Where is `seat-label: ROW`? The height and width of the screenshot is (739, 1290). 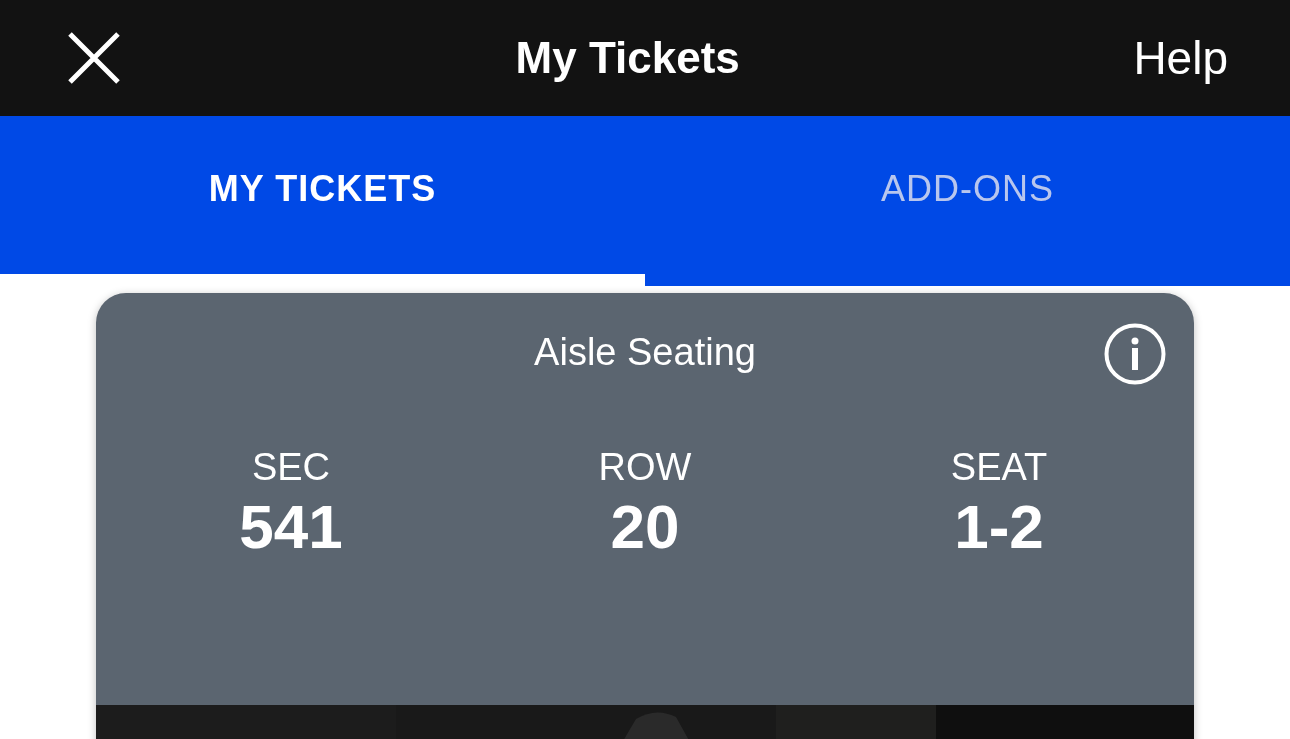 seat-label: ROW is located at coordinates (645, 467).